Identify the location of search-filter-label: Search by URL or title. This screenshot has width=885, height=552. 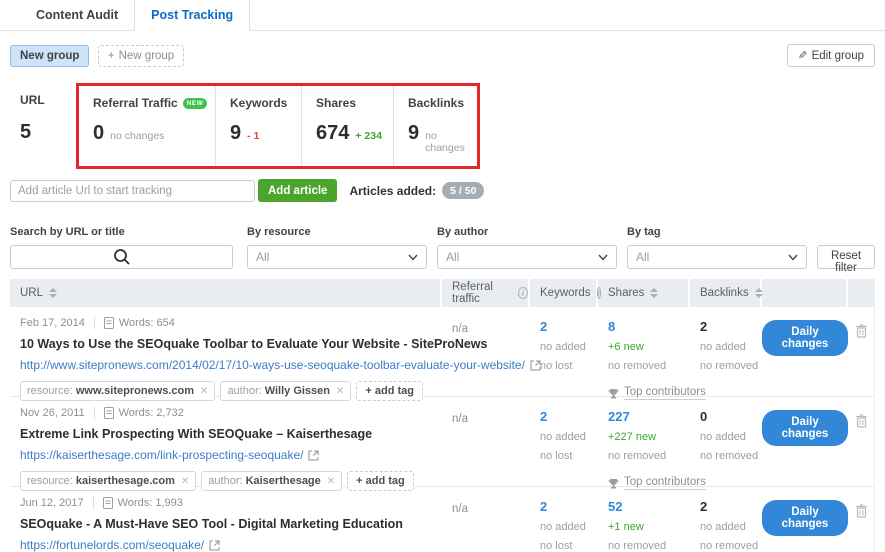
(67, 232).